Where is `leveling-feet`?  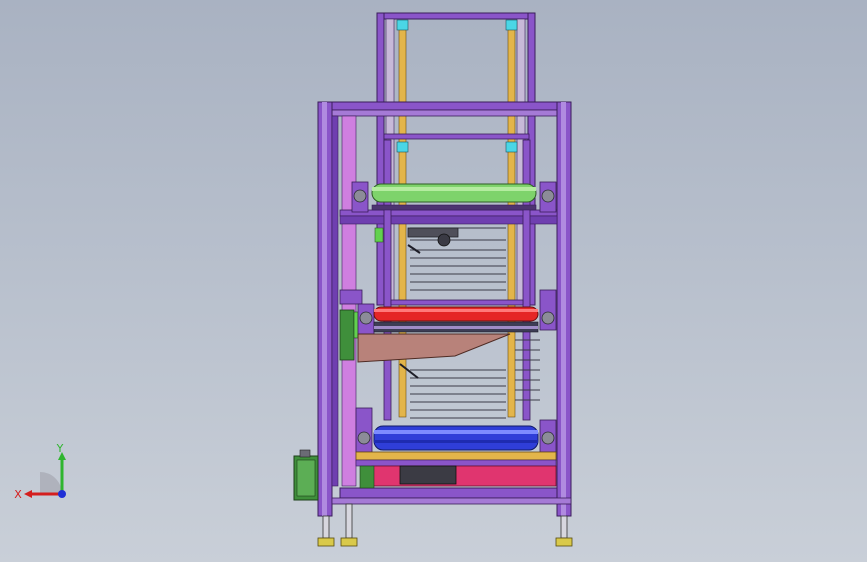 leveling-feet is located at coordinates (445, 525).